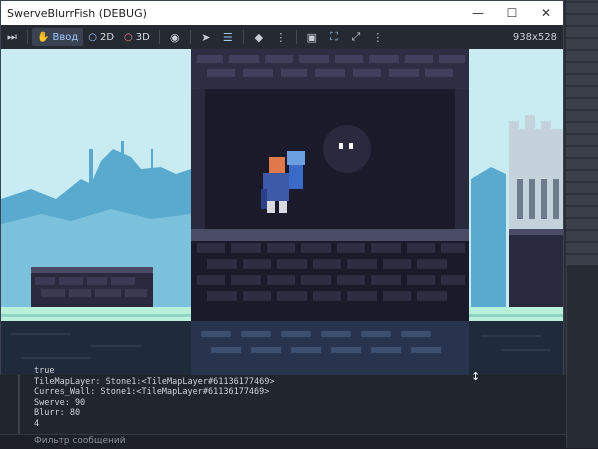 The width and height of the screenshot is (598, 449). I want to click on mode-3d-button: ○ 3D, so click(137, 37).